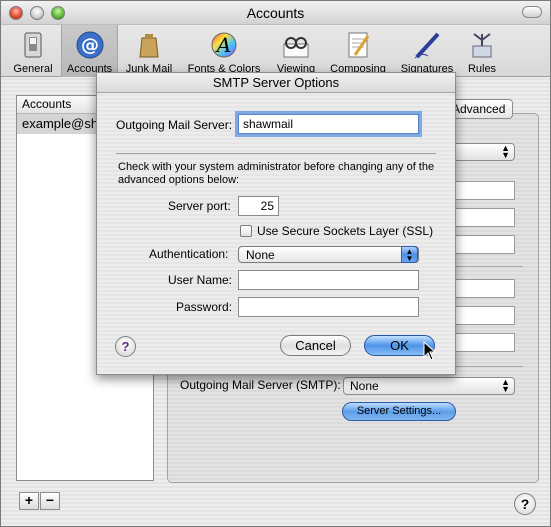  Describe the element at coordinates (33, 69) in the screenshot. I see `toolbar-label: General` at that location.